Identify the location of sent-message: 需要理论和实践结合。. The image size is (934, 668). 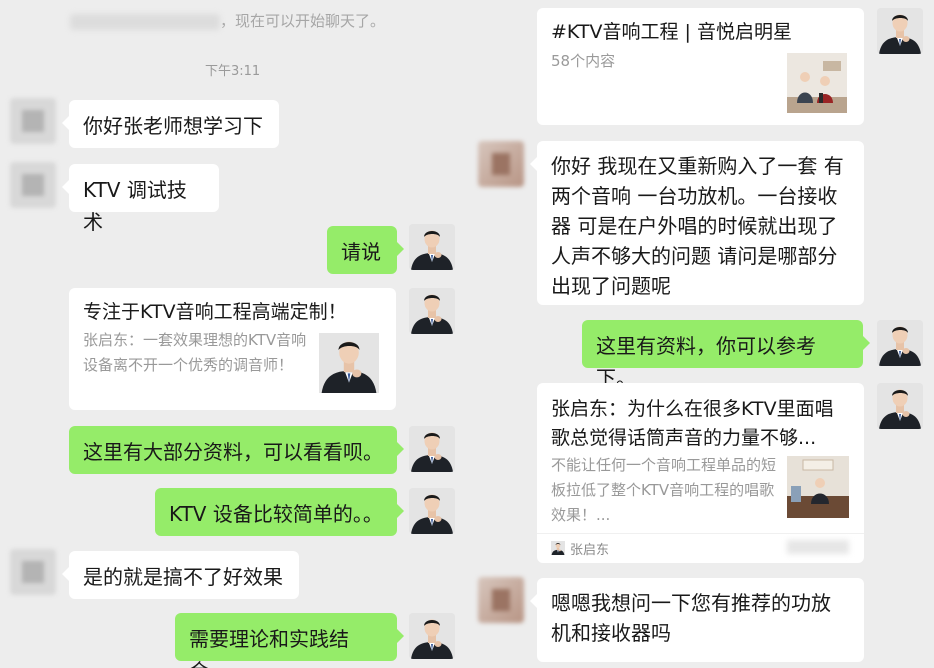
(289, 640).